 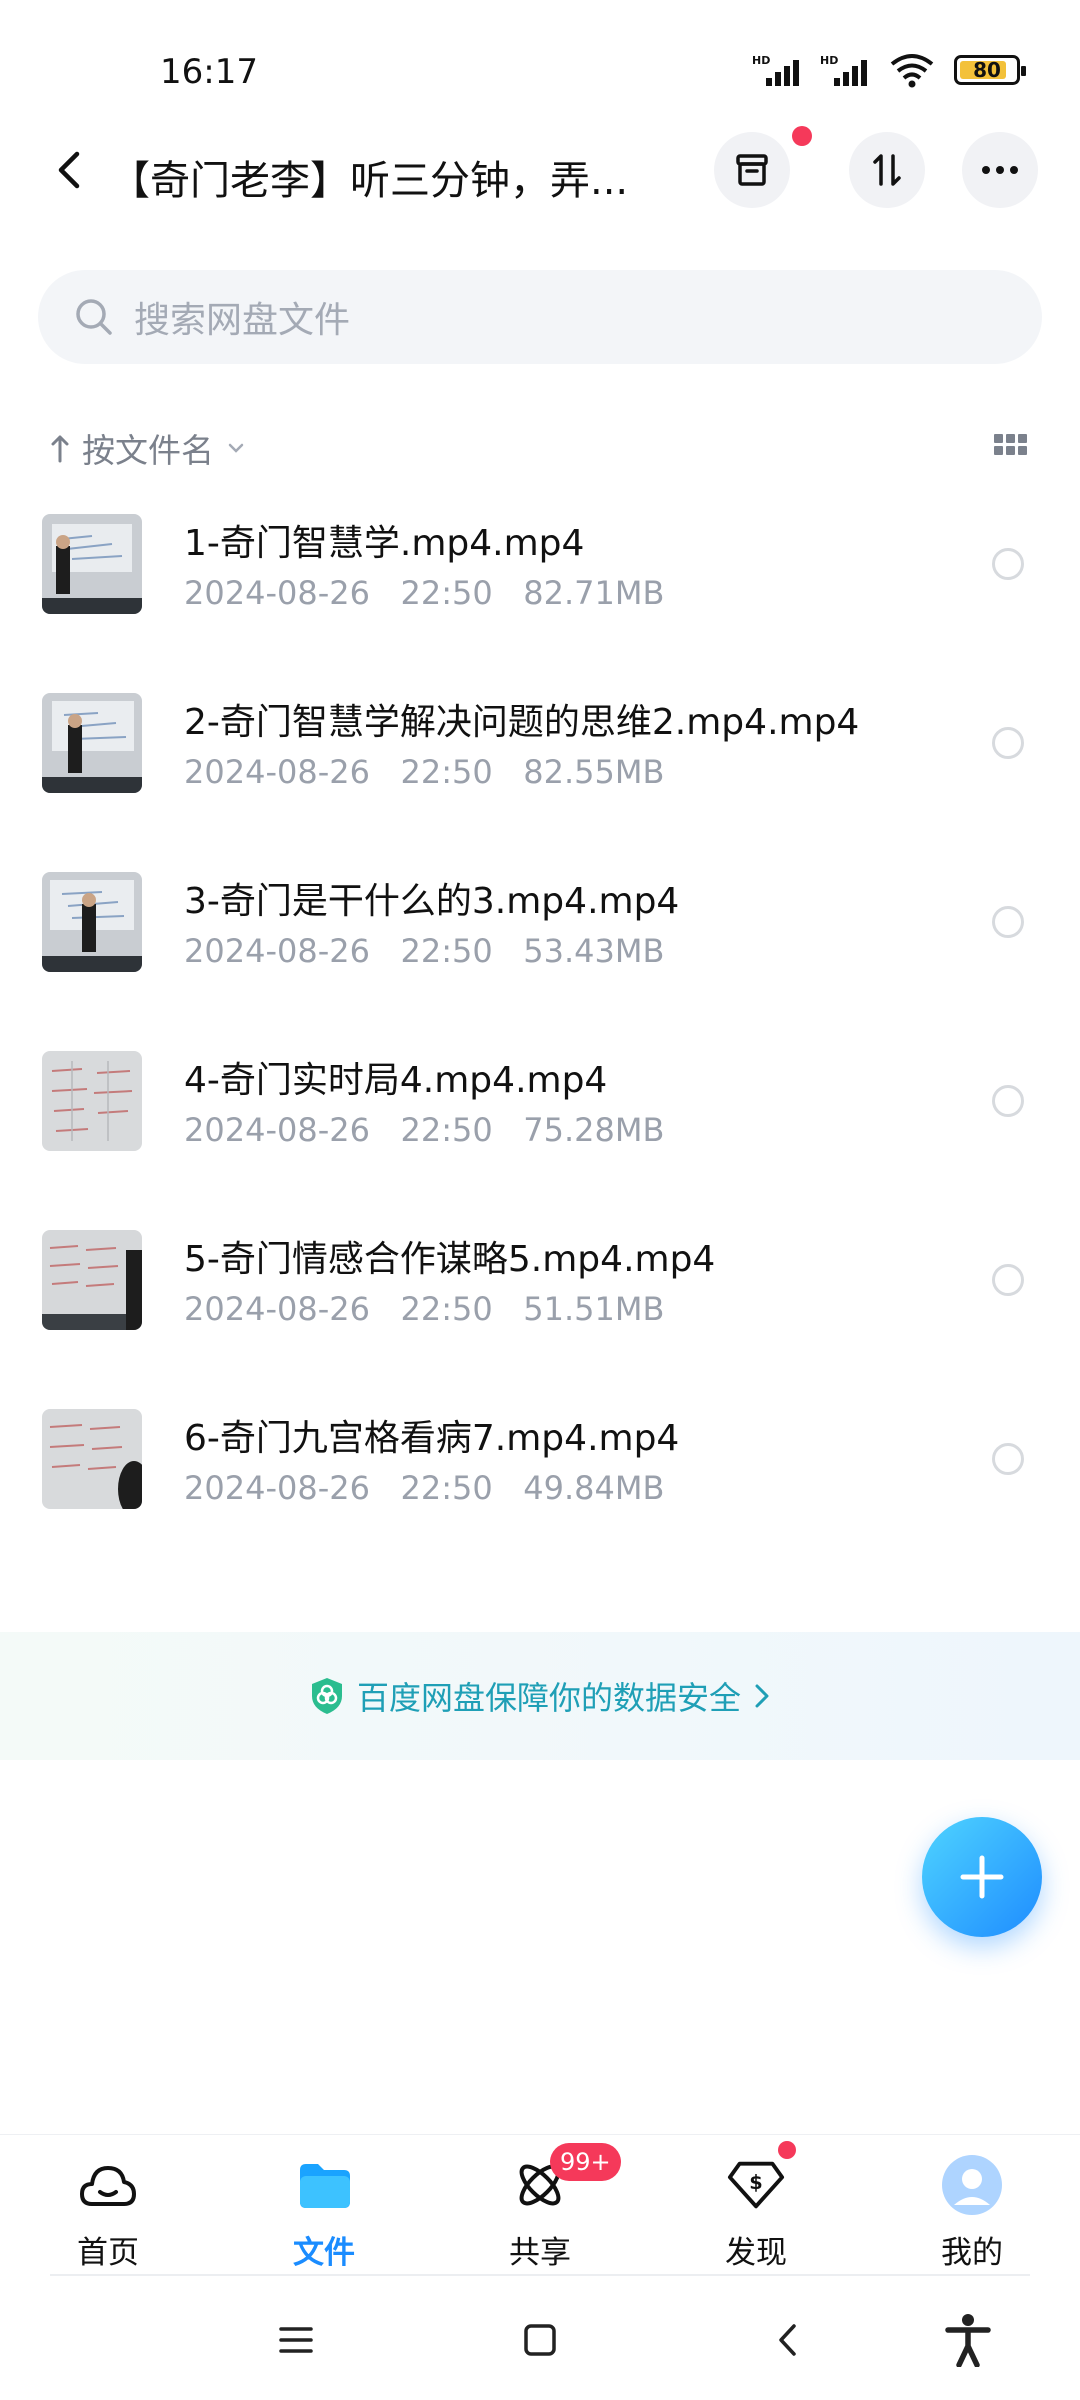 I want to click on sort-label: 按文件名, so click(x=148, y=450).